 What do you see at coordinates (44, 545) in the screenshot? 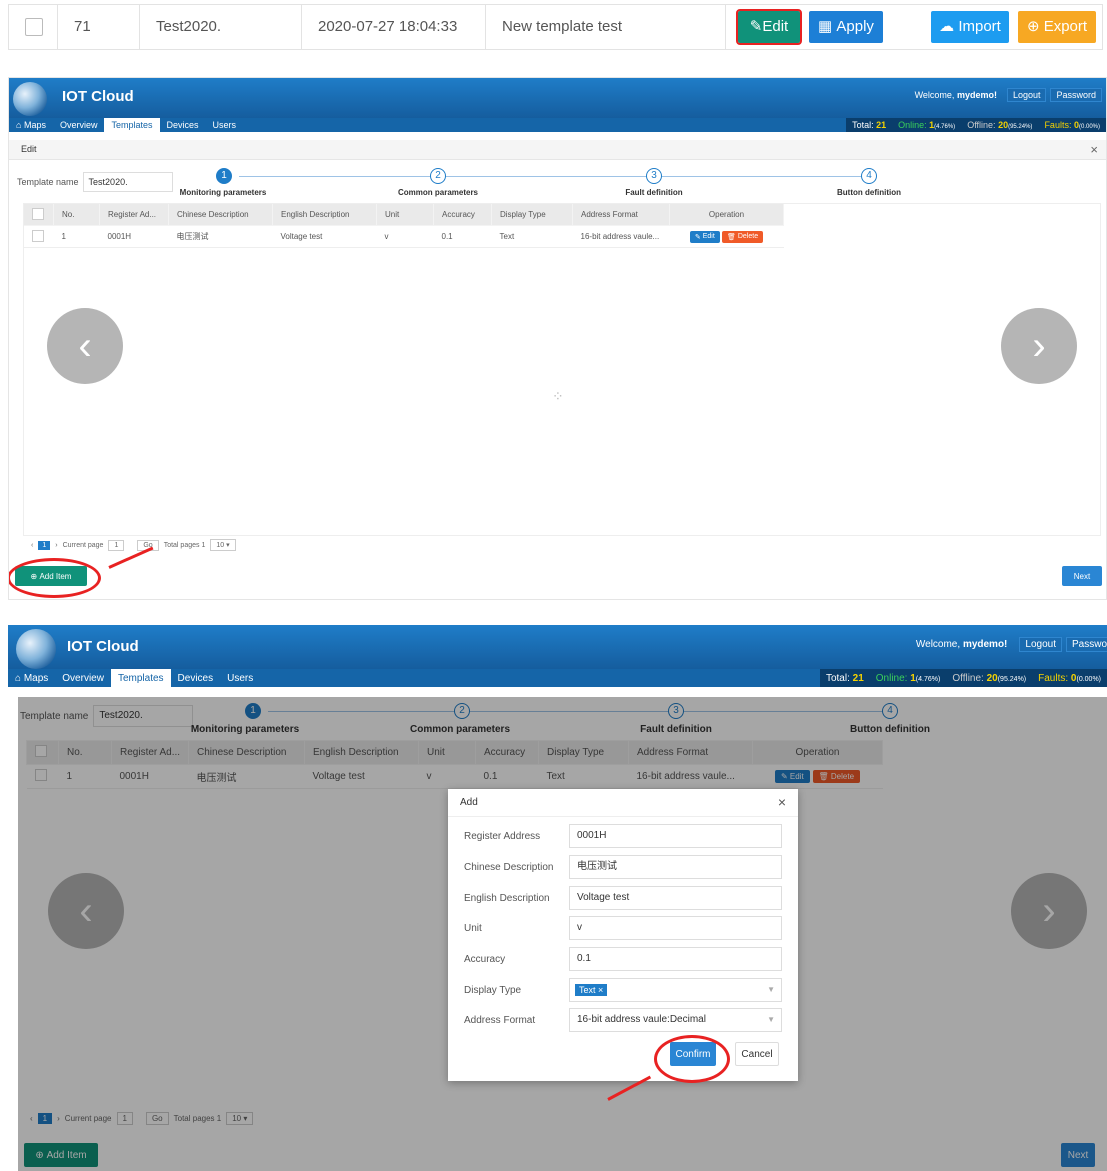
I see `page-1-button: 1` at bounding box center [44, 545].